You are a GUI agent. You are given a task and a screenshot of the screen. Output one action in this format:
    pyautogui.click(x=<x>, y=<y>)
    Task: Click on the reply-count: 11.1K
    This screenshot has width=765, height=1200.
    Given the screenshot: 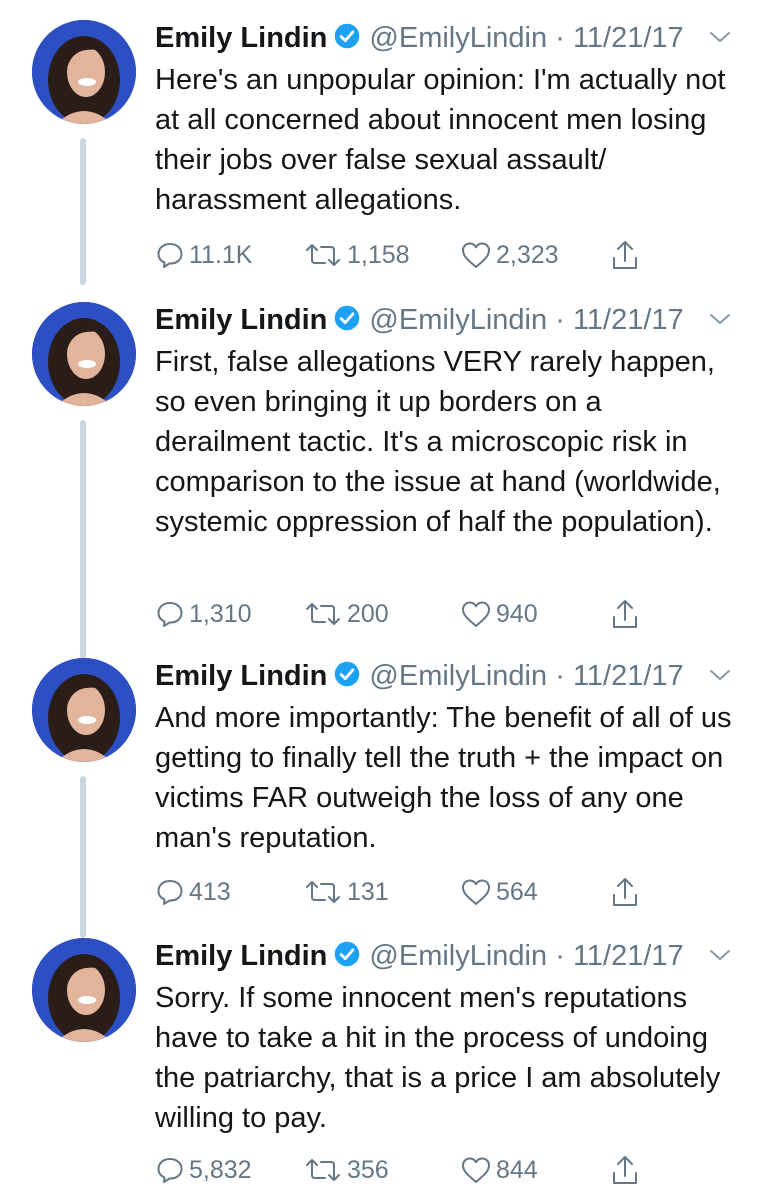 What is the action you would take?
    pyautogui.click(x=221, y=254)
    